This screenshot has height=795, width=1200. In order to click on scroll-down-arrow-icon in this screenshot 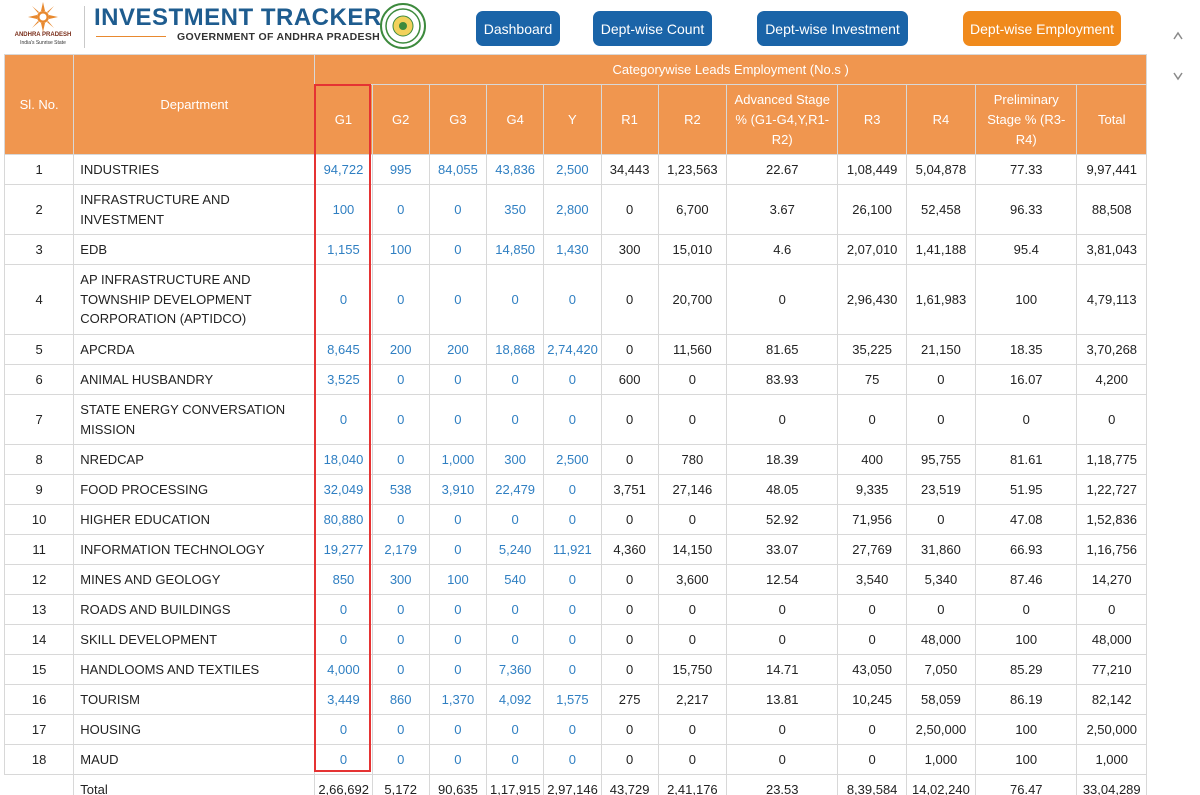, I will do `click(1178, 76)`.